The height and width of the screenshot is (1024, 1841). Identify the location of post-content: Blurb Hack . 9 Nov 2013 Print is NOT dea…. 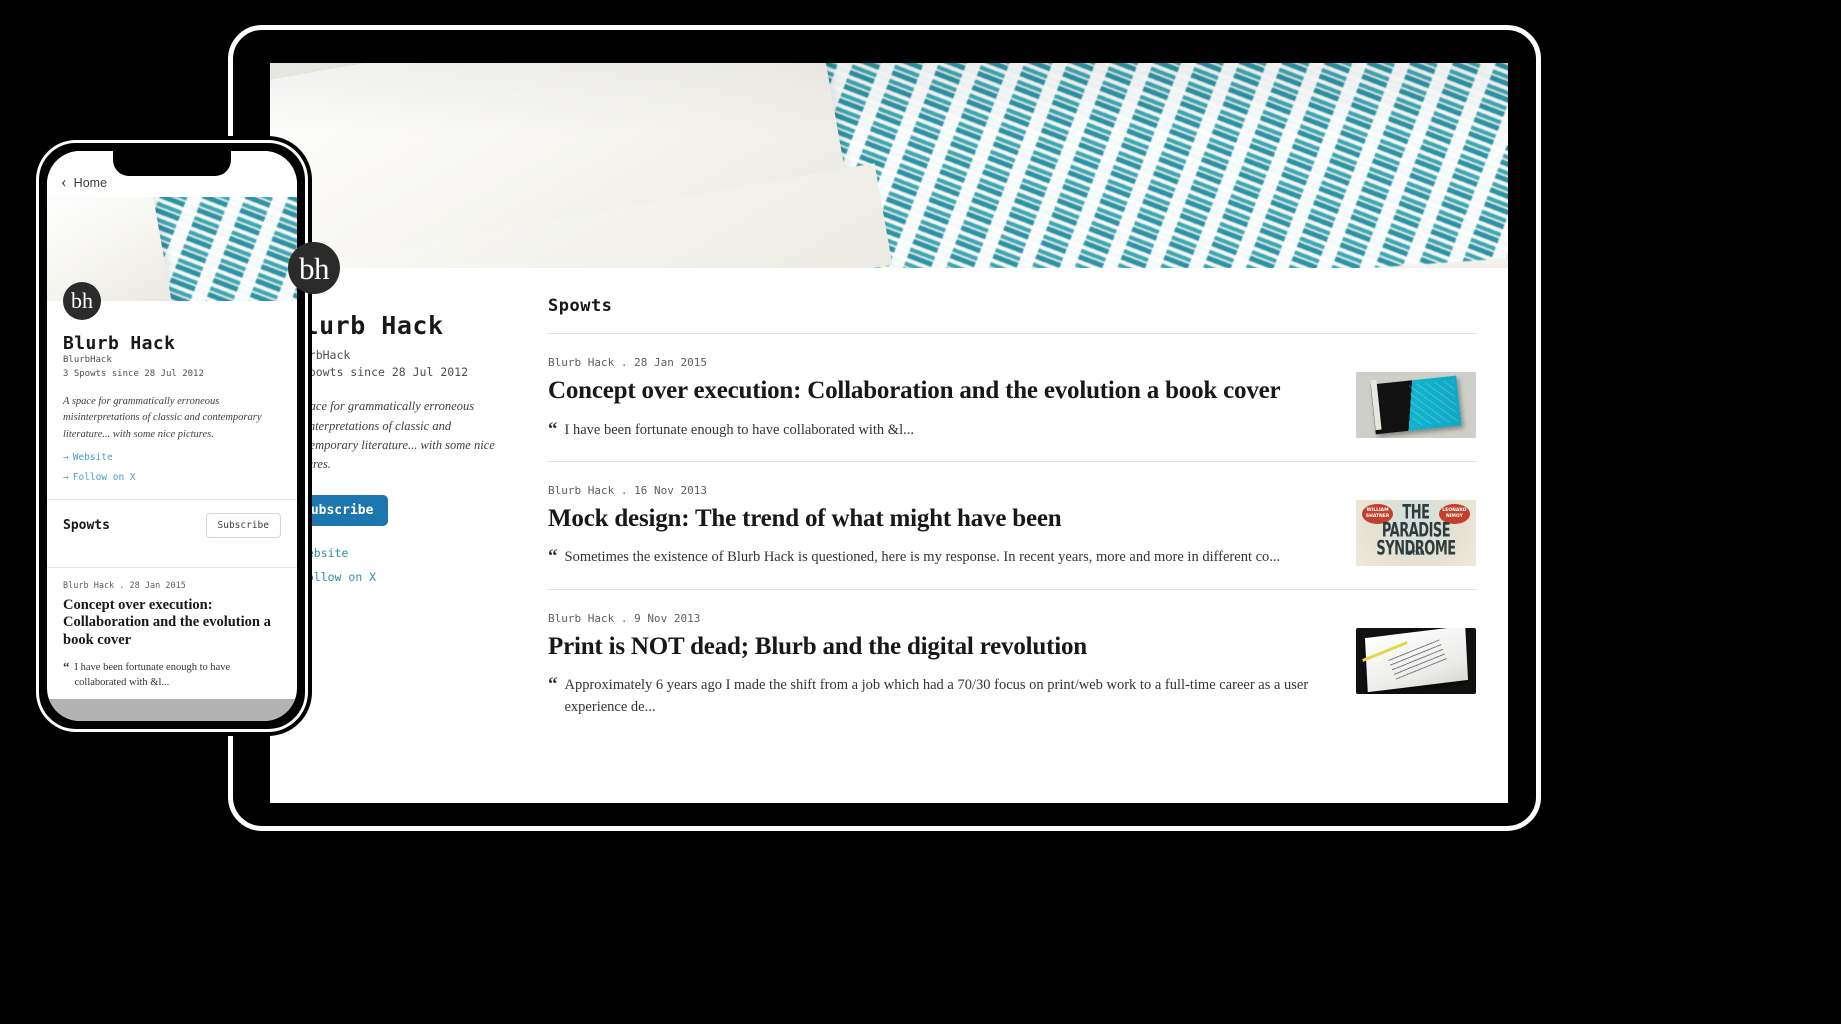
(944, 665).